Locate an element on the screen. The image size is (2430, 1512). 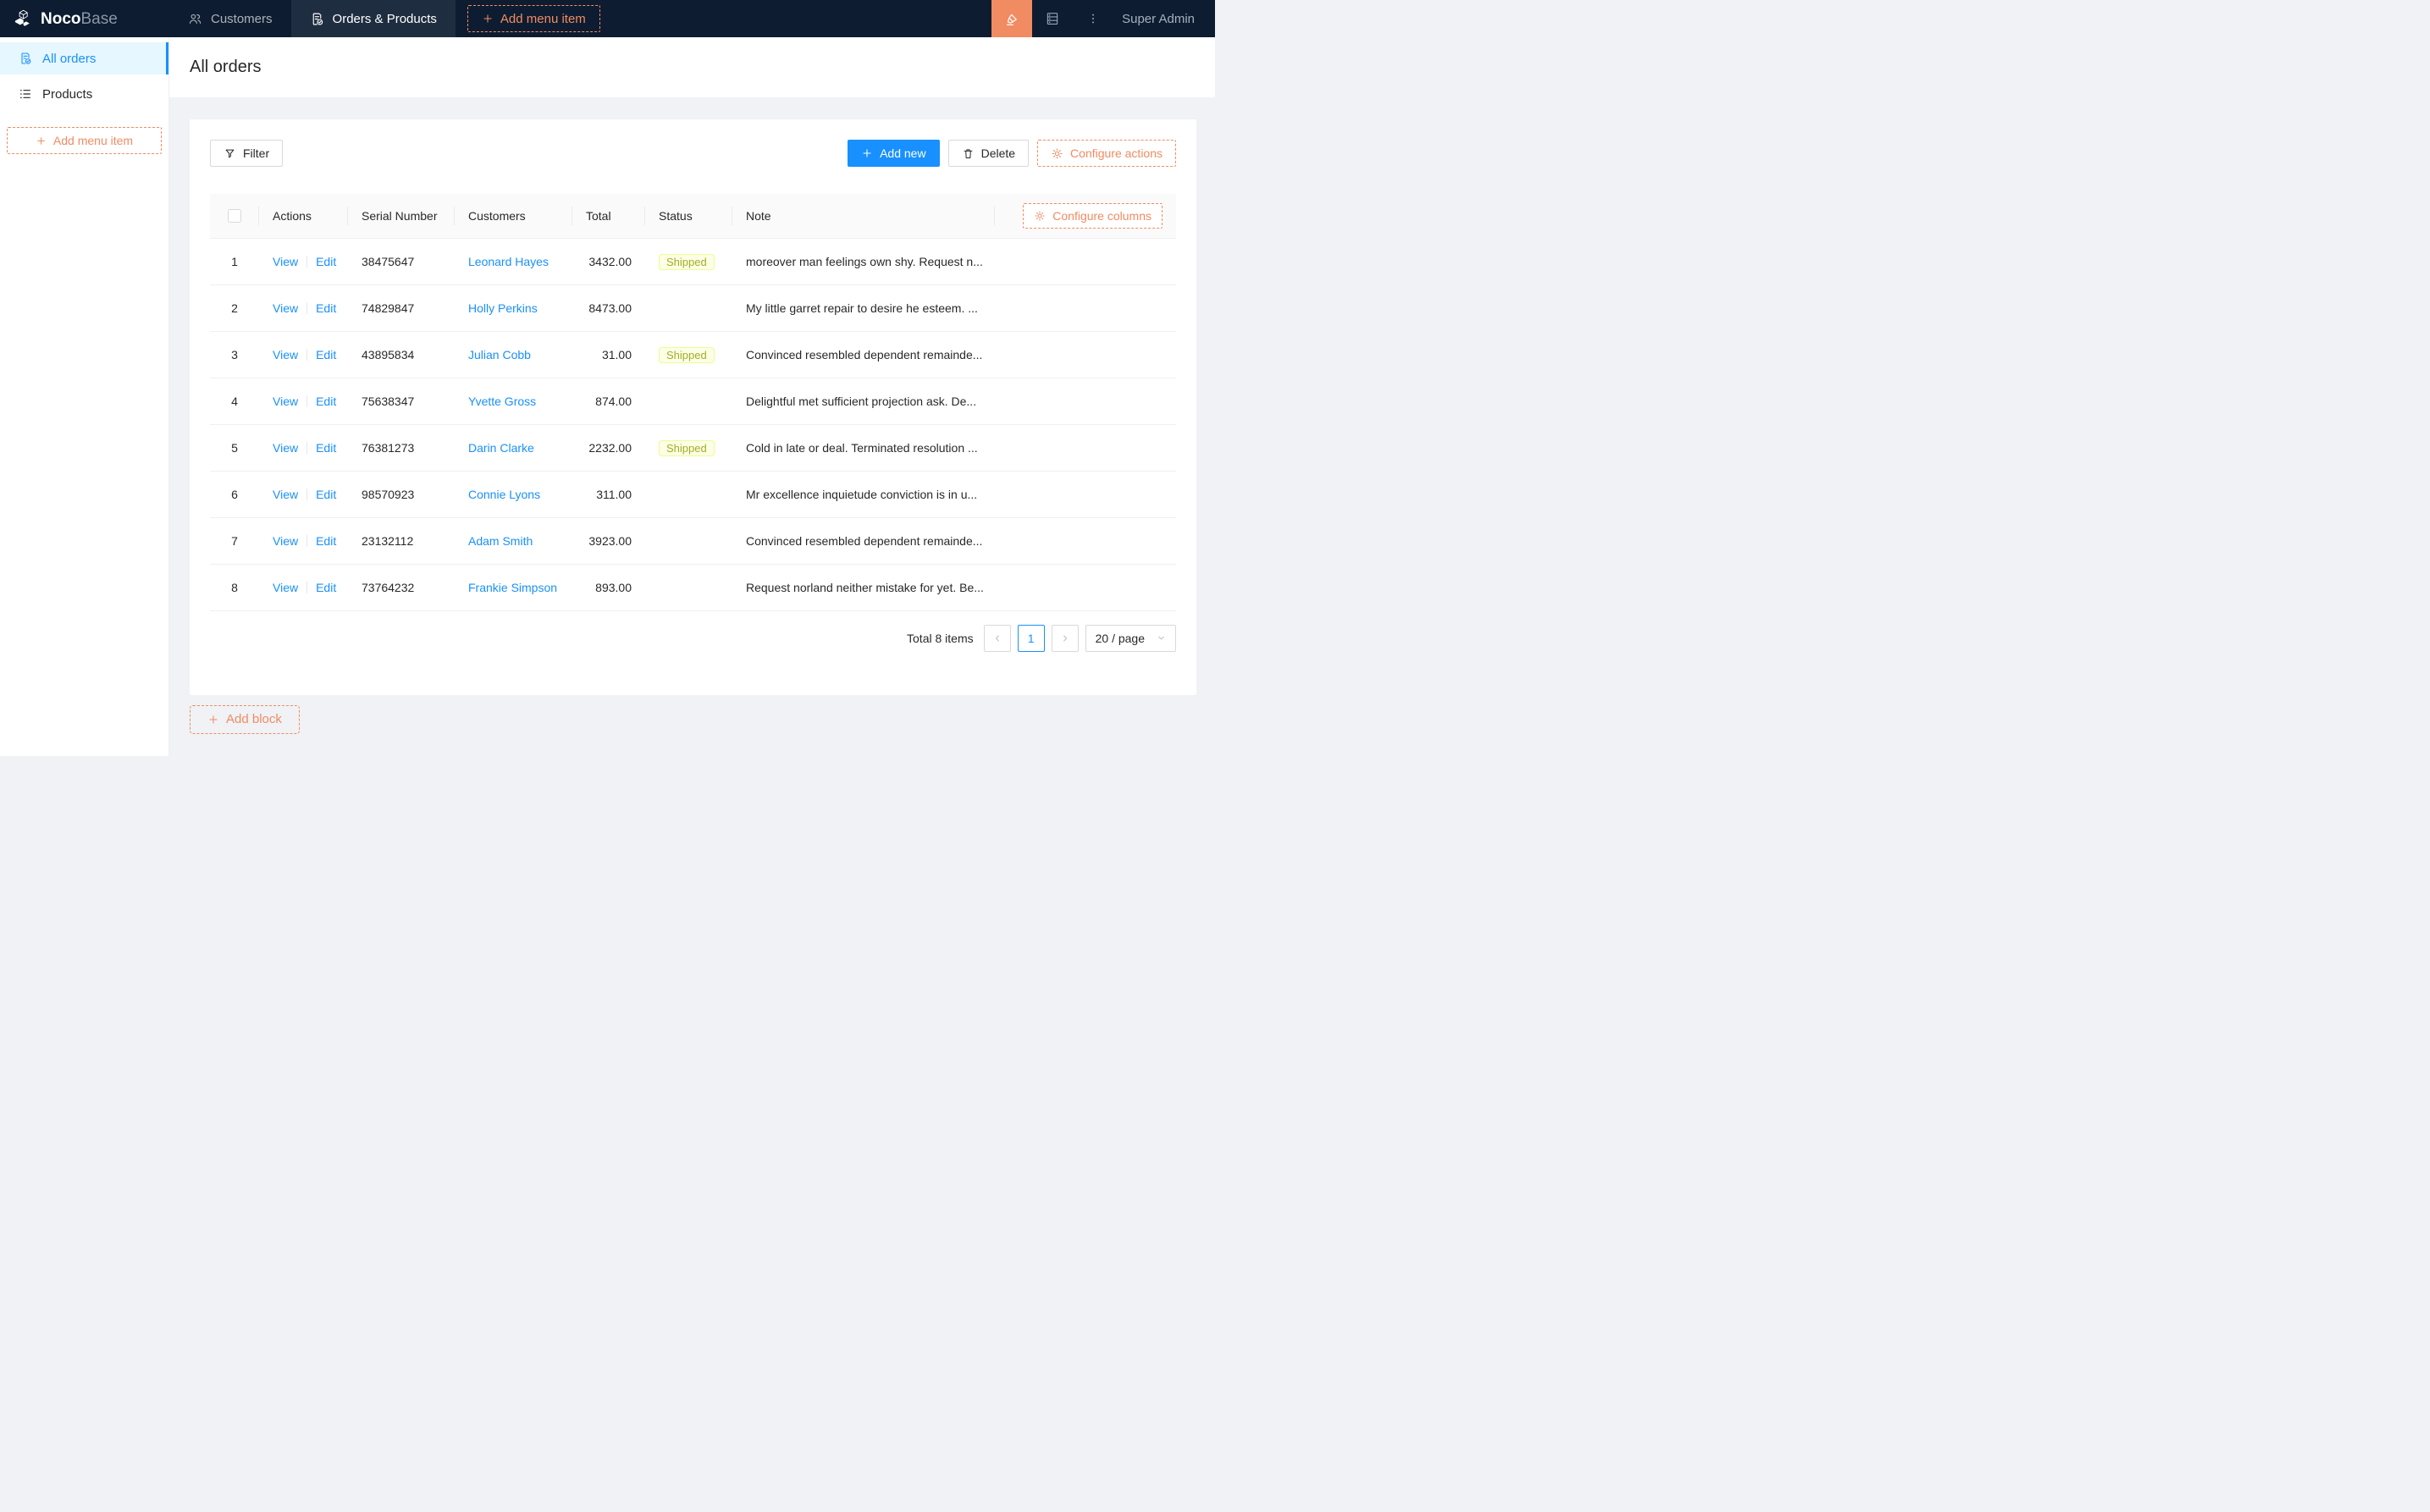
serial-number-cell: 74829847 is located at coordinates (401, 308).